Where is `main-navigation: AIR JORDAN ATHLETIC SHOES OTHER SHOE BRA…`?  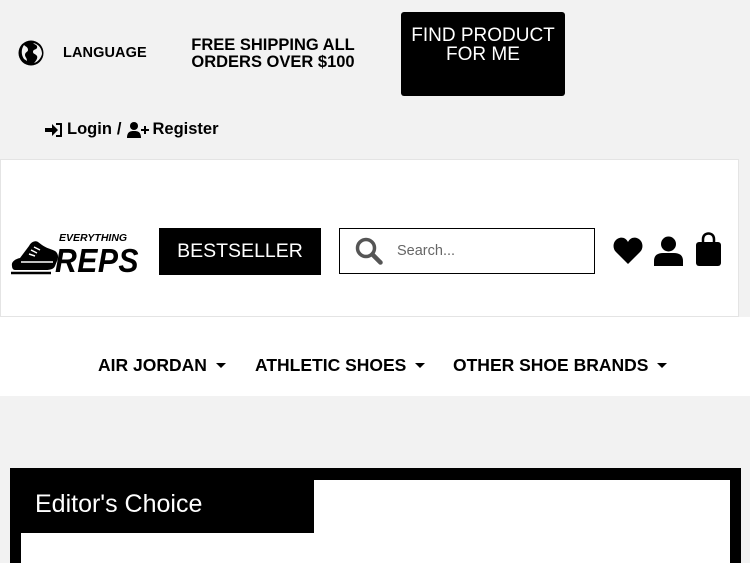
main-navigation: AIR JORDAN ATHLETIC SHOES OTHER SHOE BRA… is located at coordinates (375, 356).